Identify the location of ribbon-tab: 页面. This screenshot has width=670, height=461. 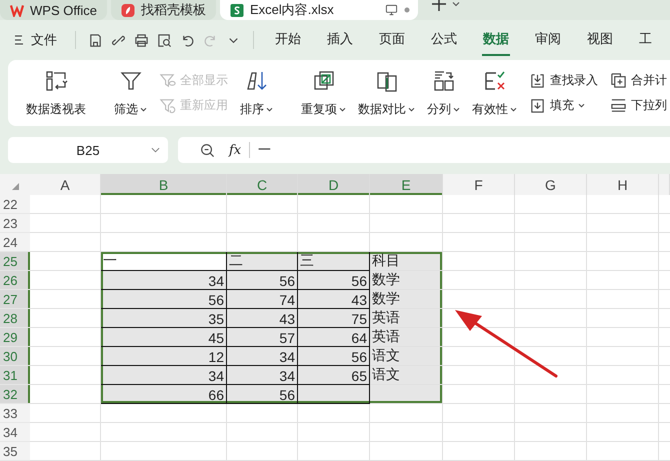
(392, 40).